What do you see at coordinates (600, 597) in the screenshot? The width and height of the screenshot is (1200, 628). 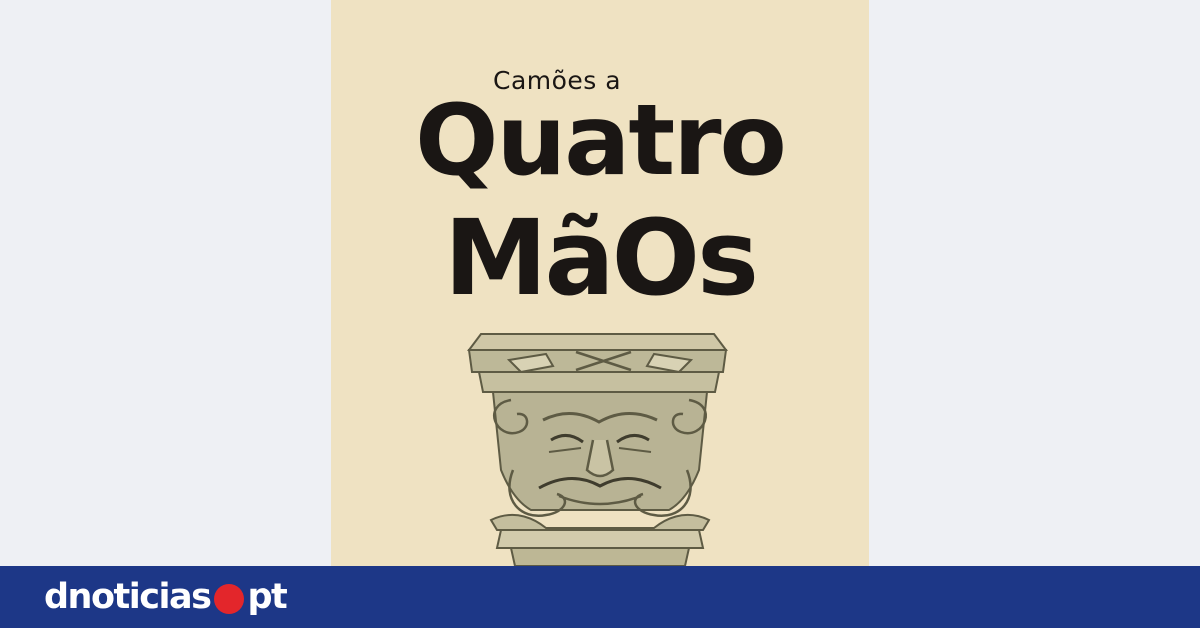 I see `footer-bar: dnoticias pt` at bounding box center [600, 597].